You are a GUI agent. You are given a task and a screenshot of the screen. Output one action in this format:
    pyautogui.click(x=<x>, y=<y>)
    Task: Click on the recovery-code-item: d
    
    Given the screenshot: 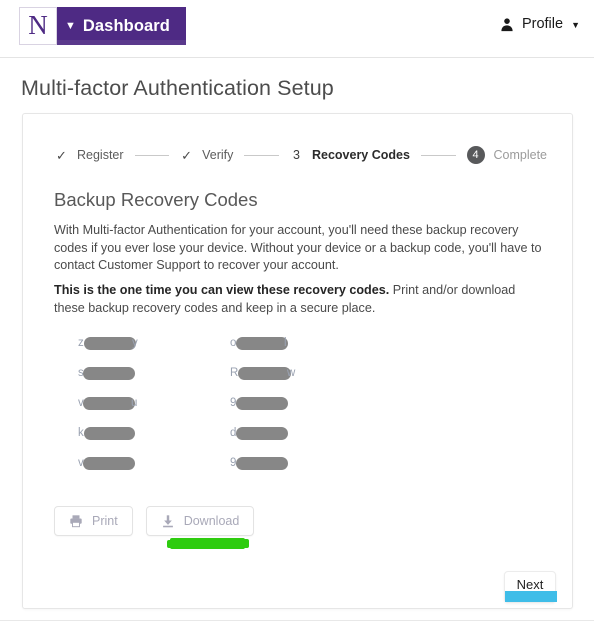 What is the action you would take?
    pyautogui.click(x=282, y=433)
    